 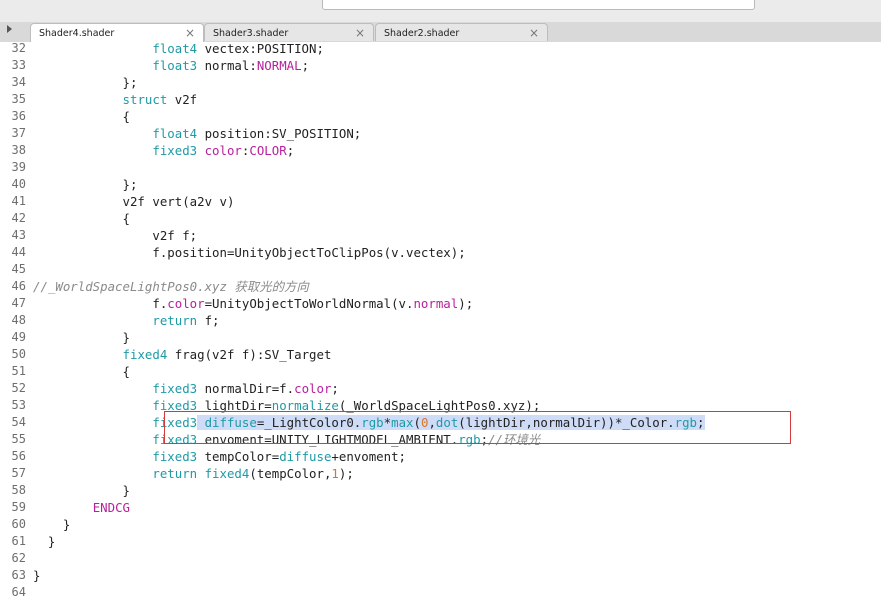 I want to click on code-line: 60 }, so click(x=440, y=524).